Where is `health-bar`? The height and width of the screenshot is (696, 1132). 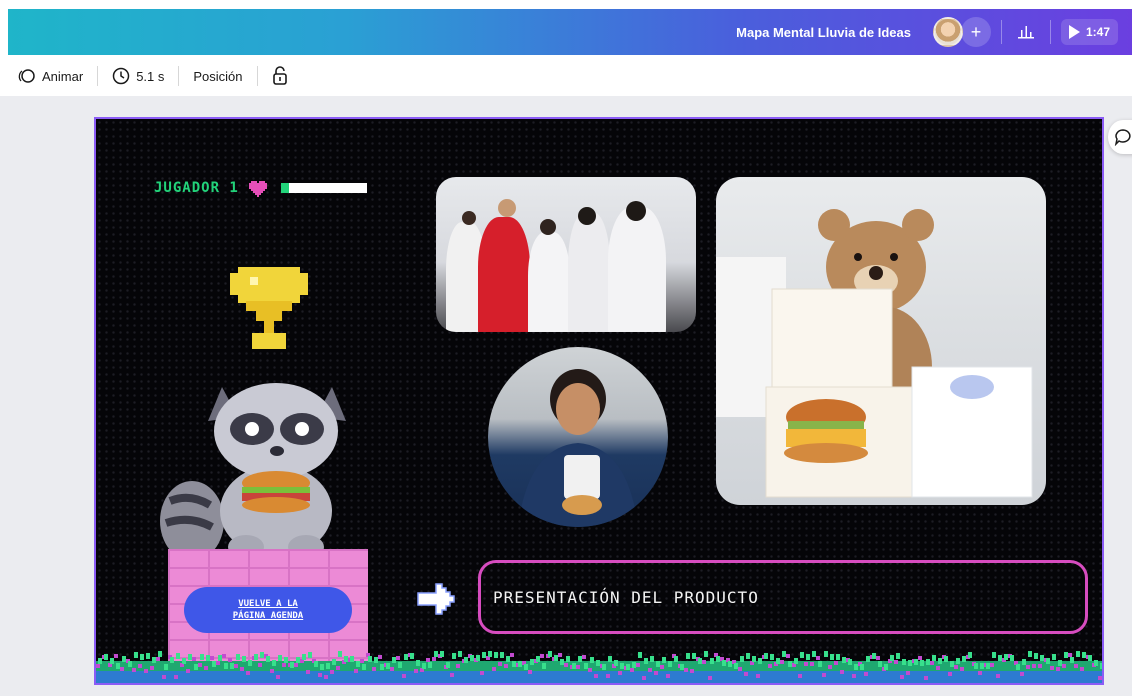
health-bar is located at coordinates (323, 188).